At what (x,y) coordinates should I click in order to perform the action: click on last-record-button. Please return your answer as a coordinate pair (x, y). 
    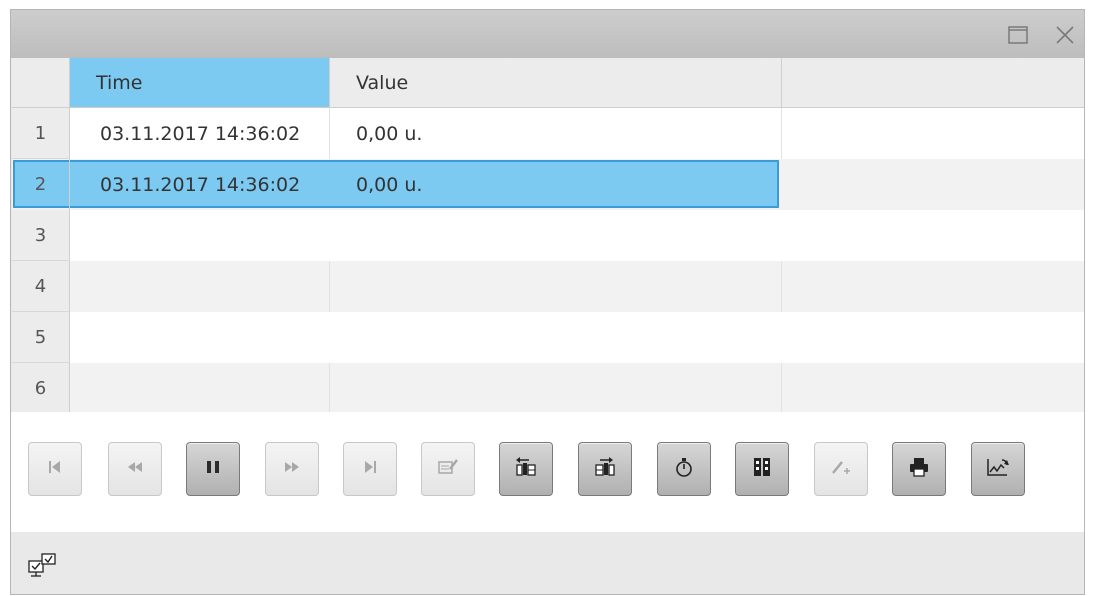
    Looking at the image, I should click on (370, 469).